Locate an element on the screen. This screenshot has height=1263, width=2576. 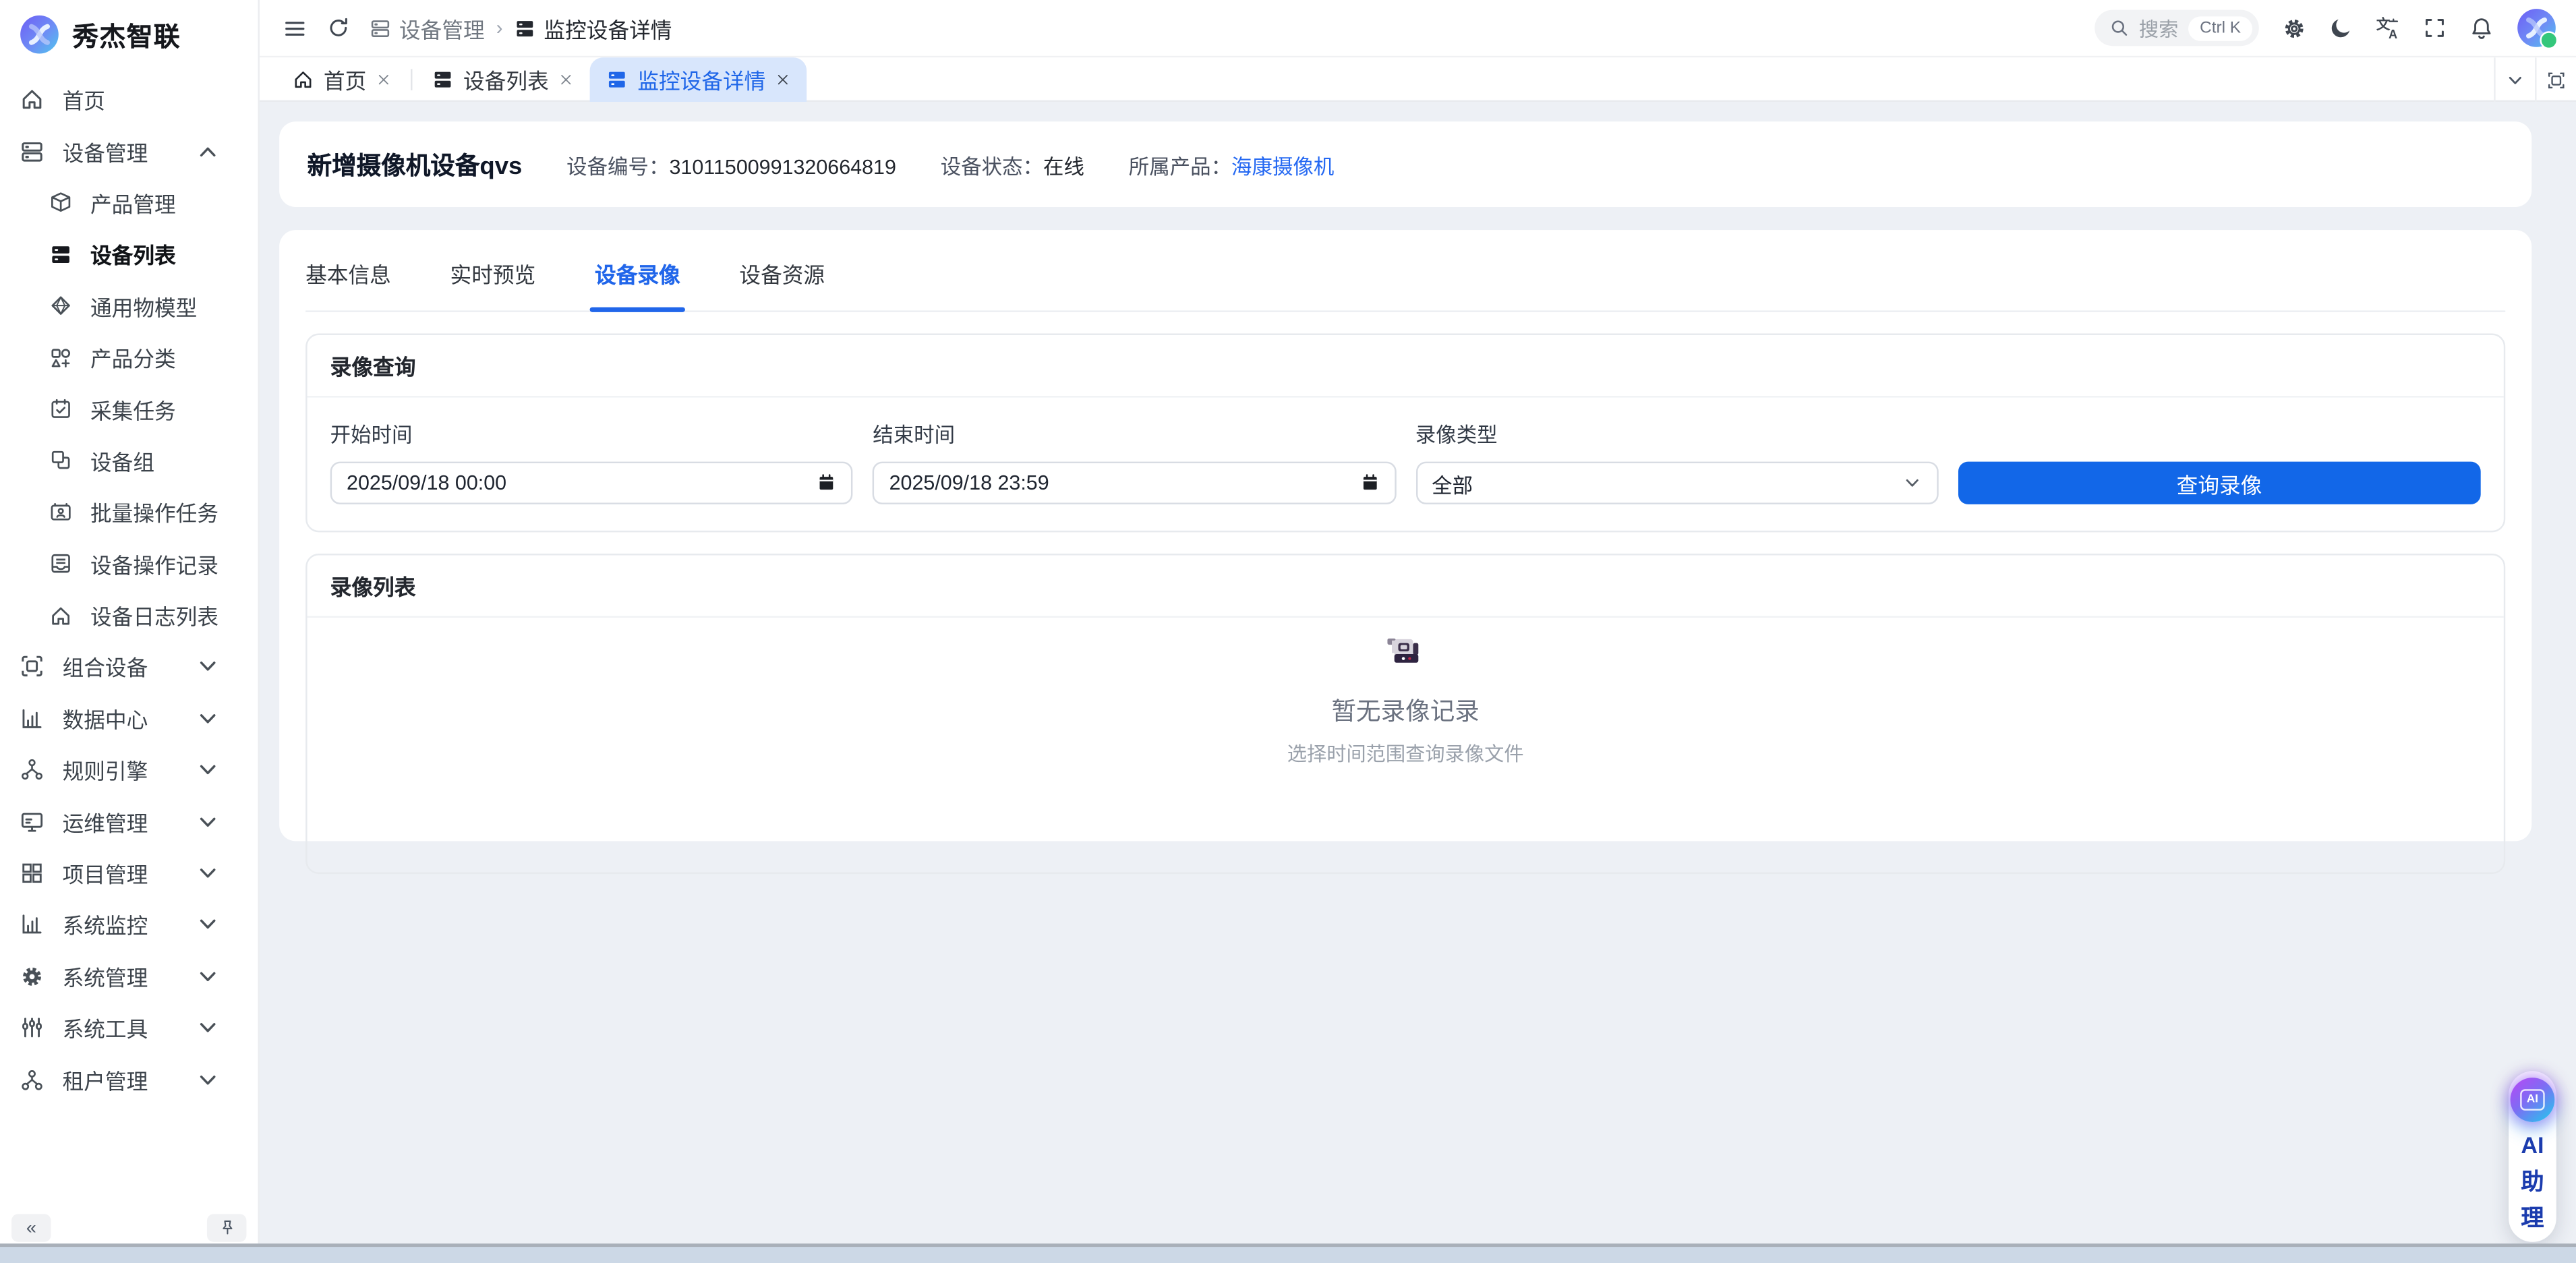
sidebar-item-设备列表: 设备列表 is located at coordinates (129, 254).